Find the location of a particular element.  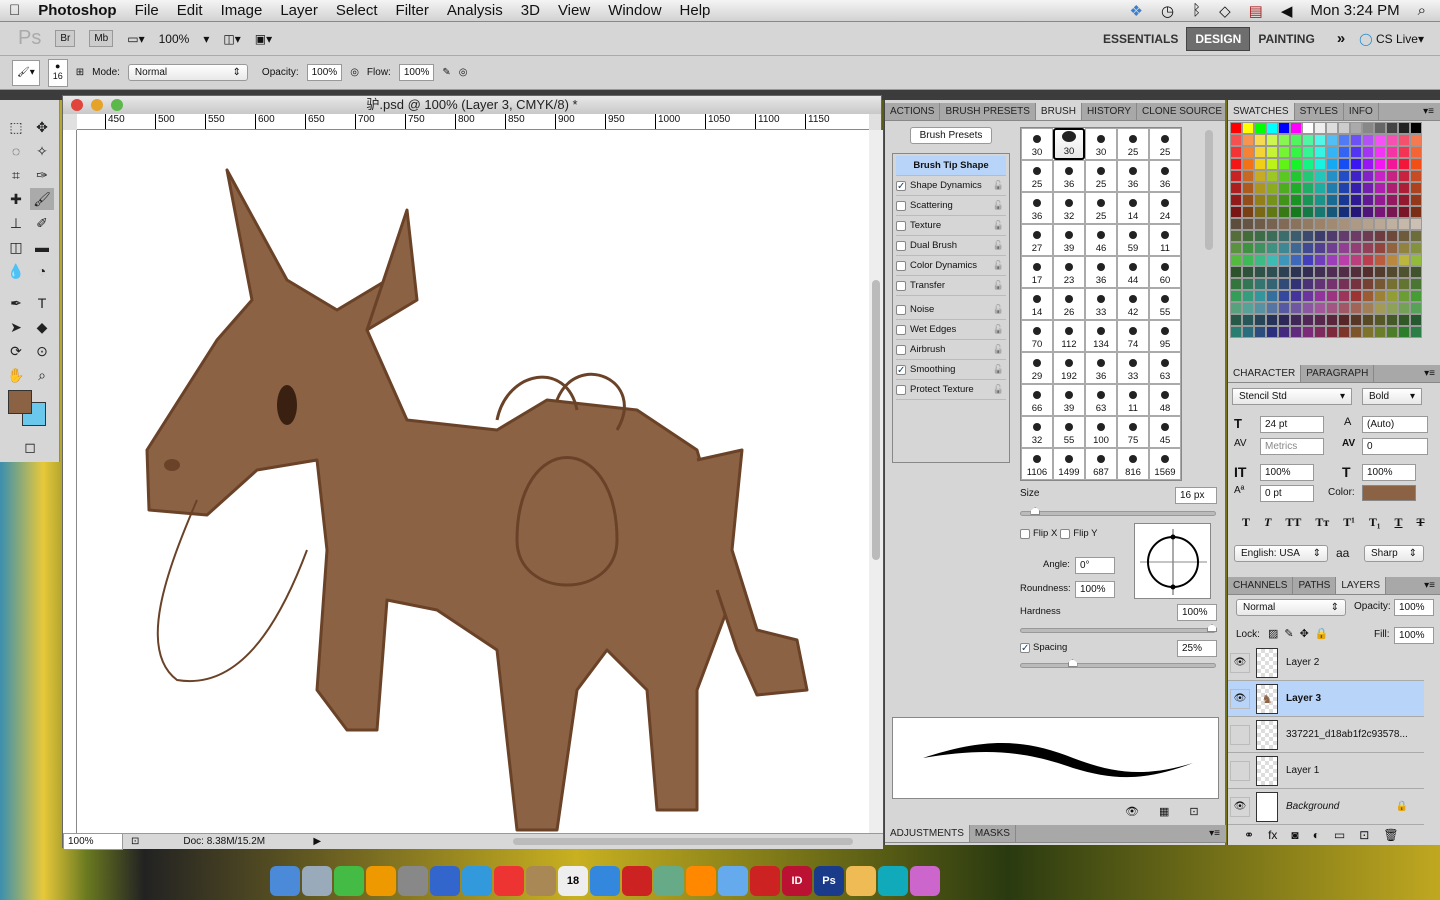

brush-tip: 14 is located at coordinates (1133, 208).